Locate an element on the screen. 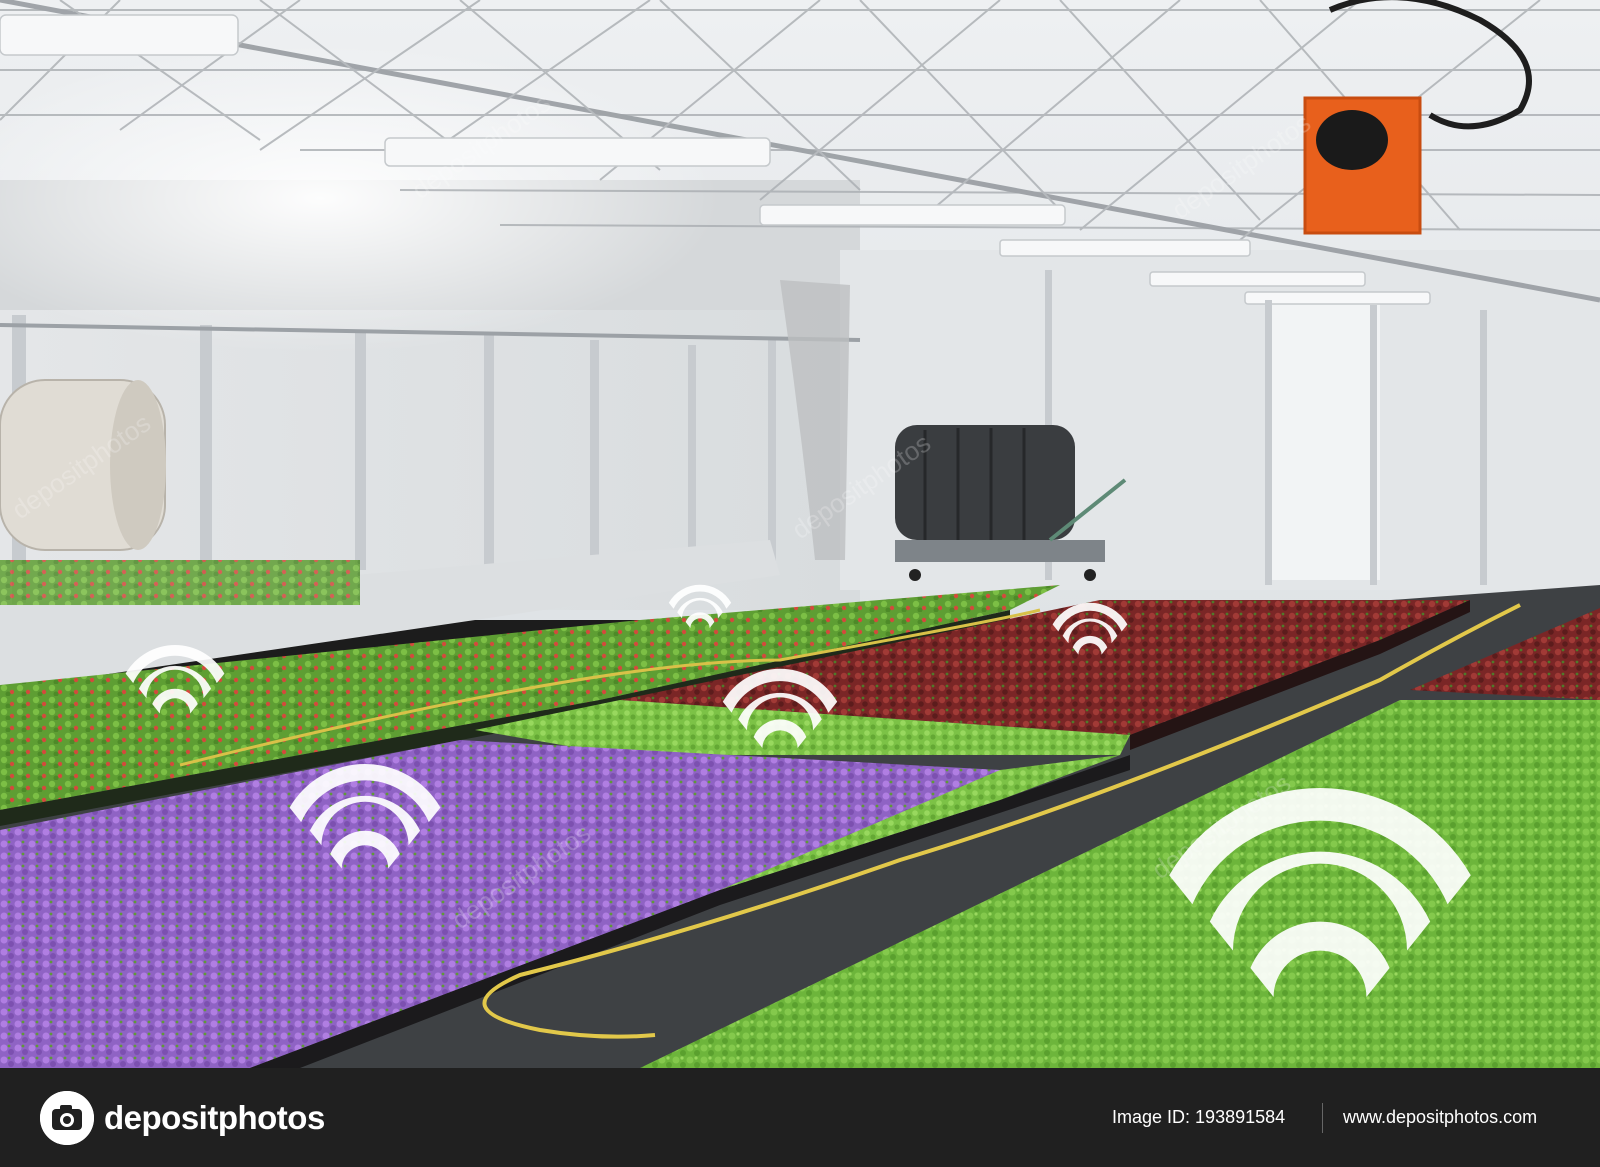 The width and height of the screenshot is (1600, 1167). camera-icon is located at coordinates (67, 1118).